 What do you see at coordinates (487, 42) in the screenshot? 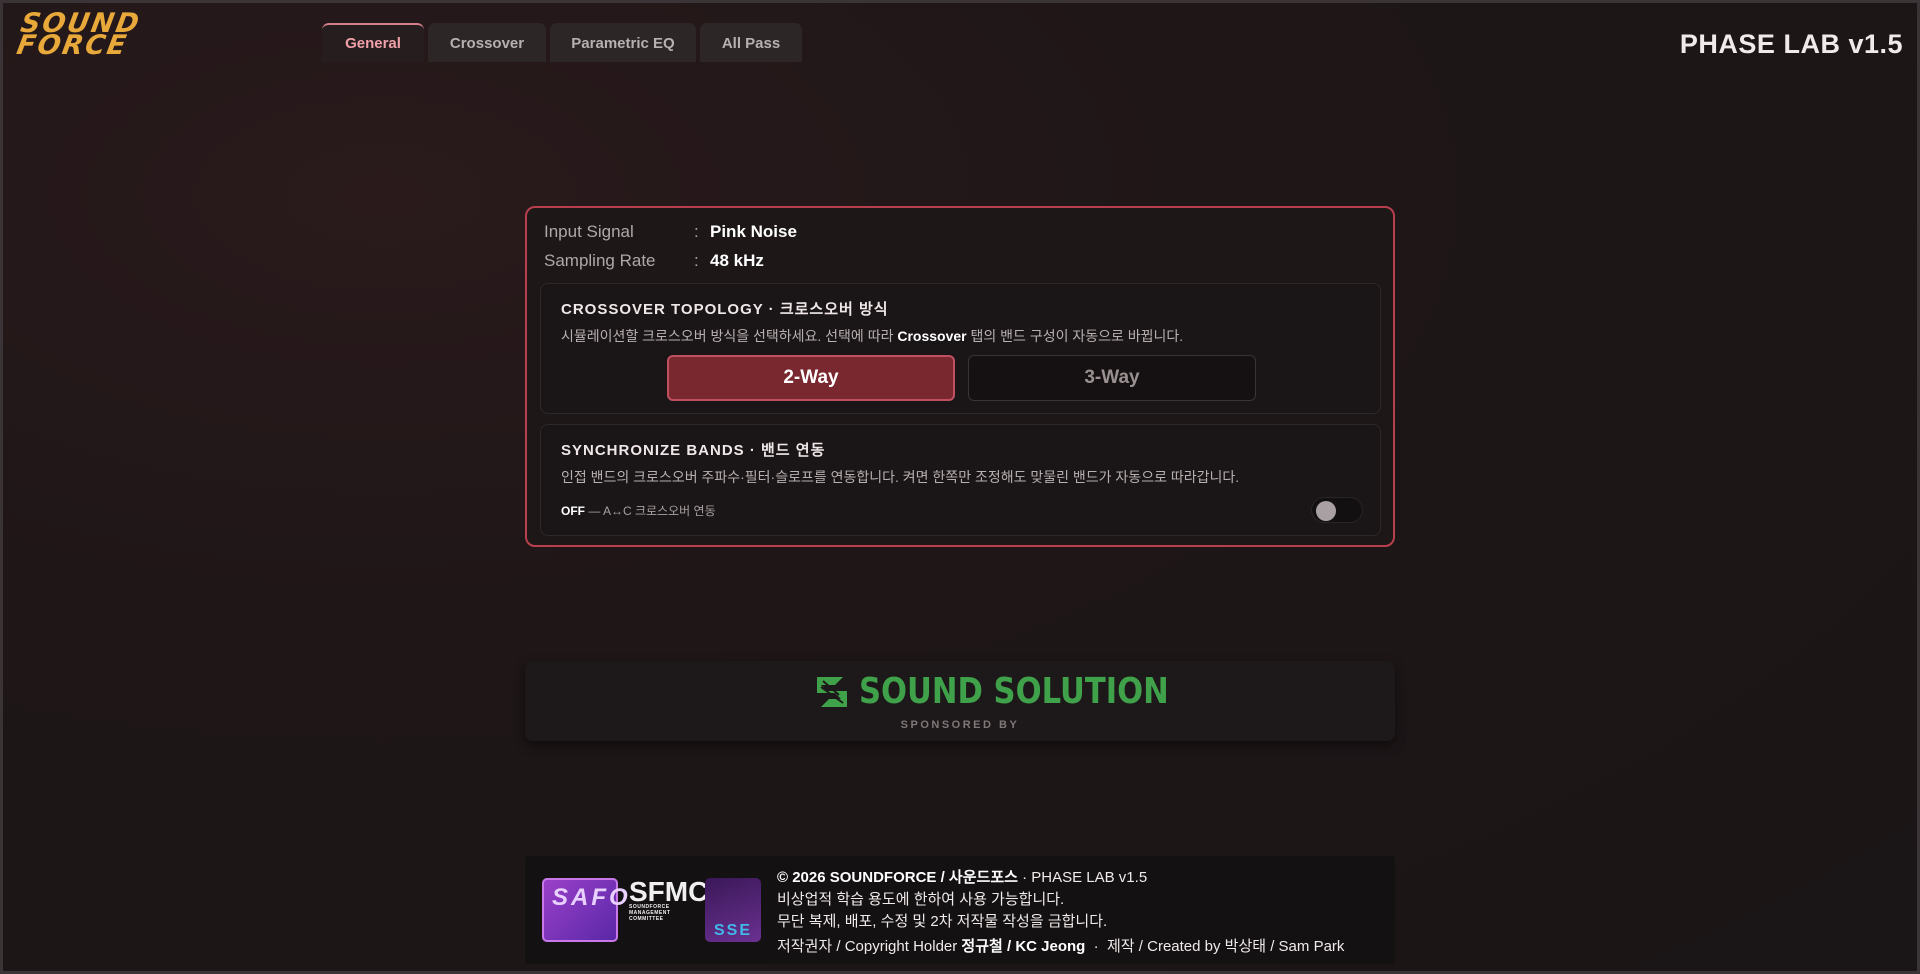
I see `tab-crossover: Crossover` at bounding box center [487, 42].